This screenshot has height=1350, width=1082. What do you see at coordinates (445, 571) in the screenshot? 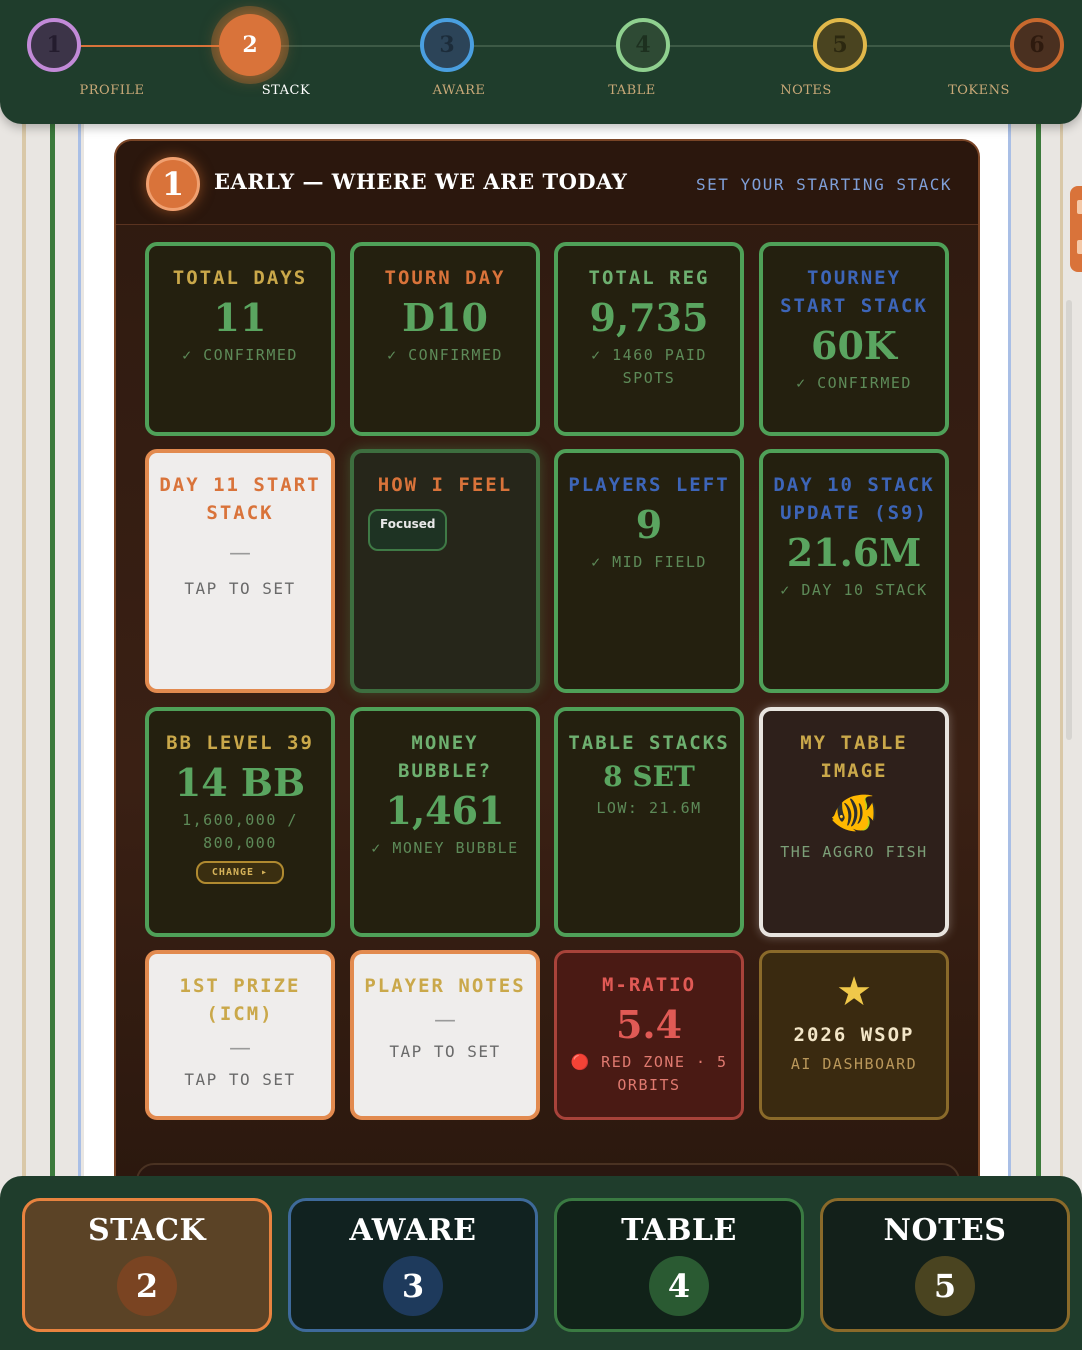
I see `card-how-i-feel: HOW I FEEL Focused` at bounding box center [445, 571].